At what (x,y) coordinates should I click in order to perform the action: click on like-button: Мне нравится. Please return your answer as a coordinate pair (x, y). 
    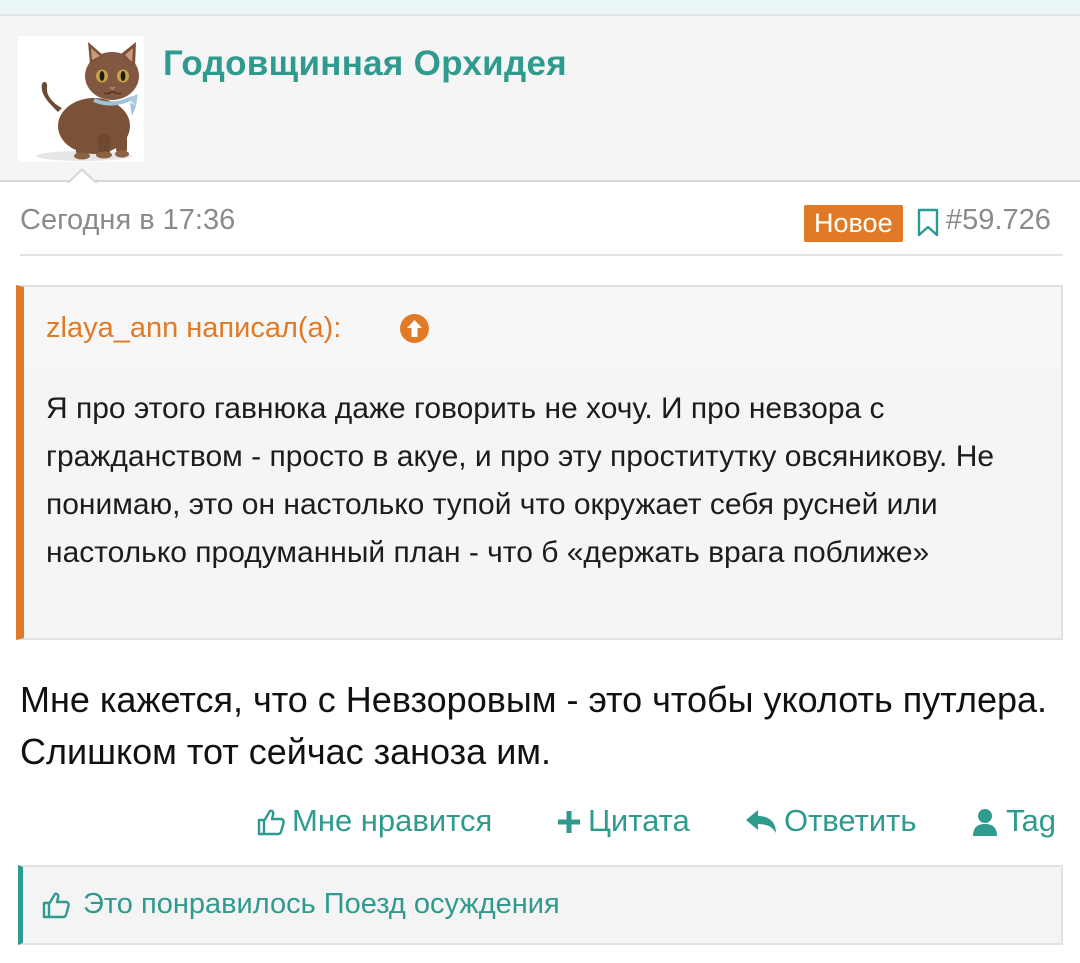
    Looking at the image, I should click on (386, 821).